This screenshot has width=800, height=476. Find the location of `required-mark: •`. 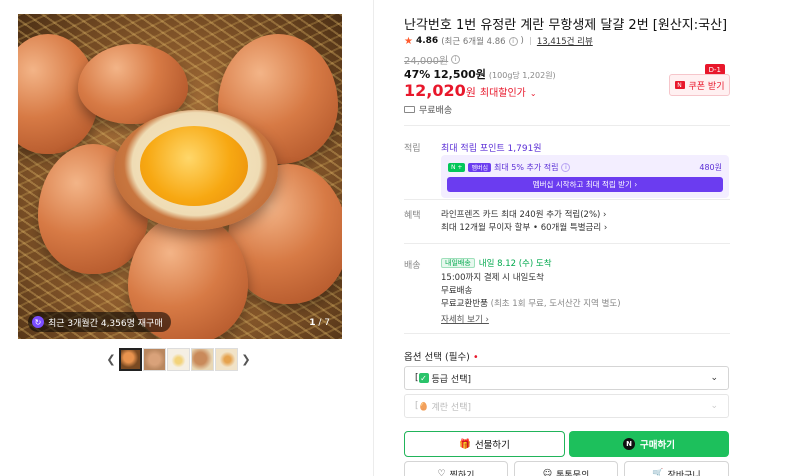

required-mark: • is located at coordinates (475, 357).